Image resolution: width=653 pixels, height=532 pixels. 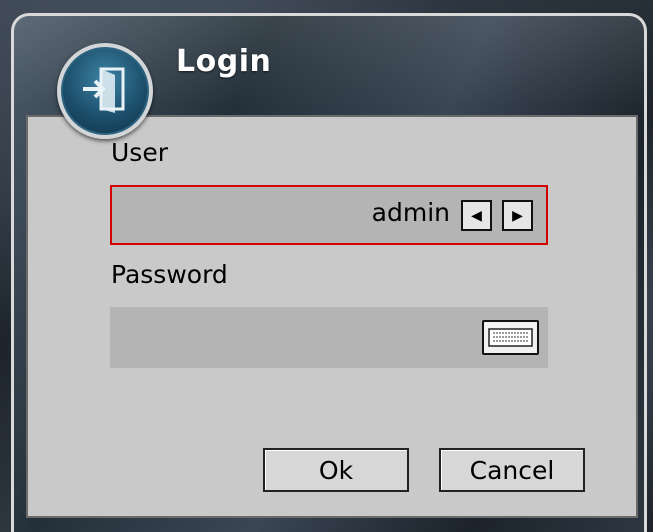 I want to click on password-label: Password, so click(x=169, y=274).